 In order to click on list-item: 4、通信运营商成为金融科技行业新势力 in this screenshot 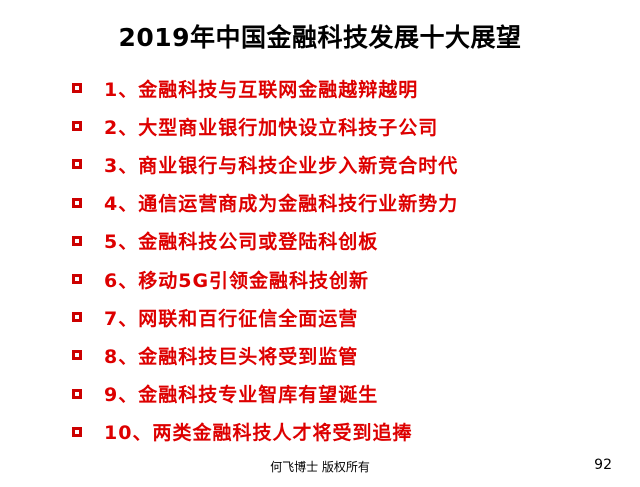, I will do `click(265, 203)`.